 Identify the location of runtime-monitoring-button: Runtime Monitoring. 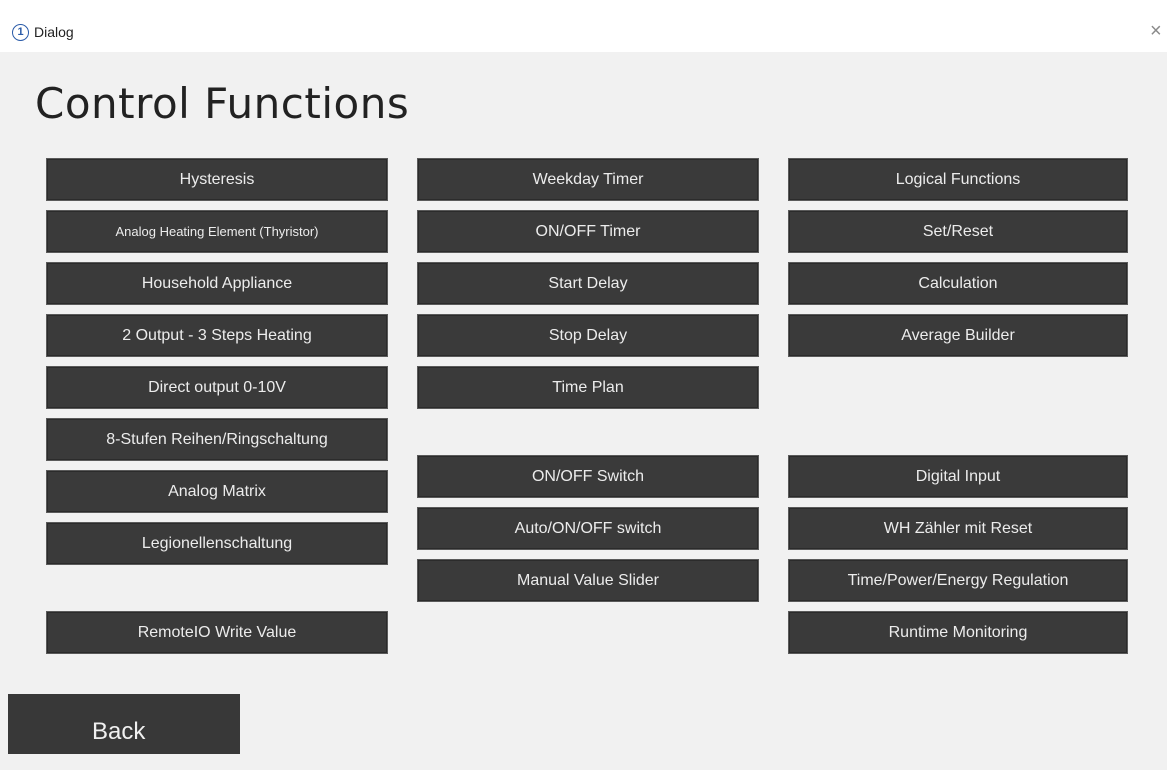
(958, 632).